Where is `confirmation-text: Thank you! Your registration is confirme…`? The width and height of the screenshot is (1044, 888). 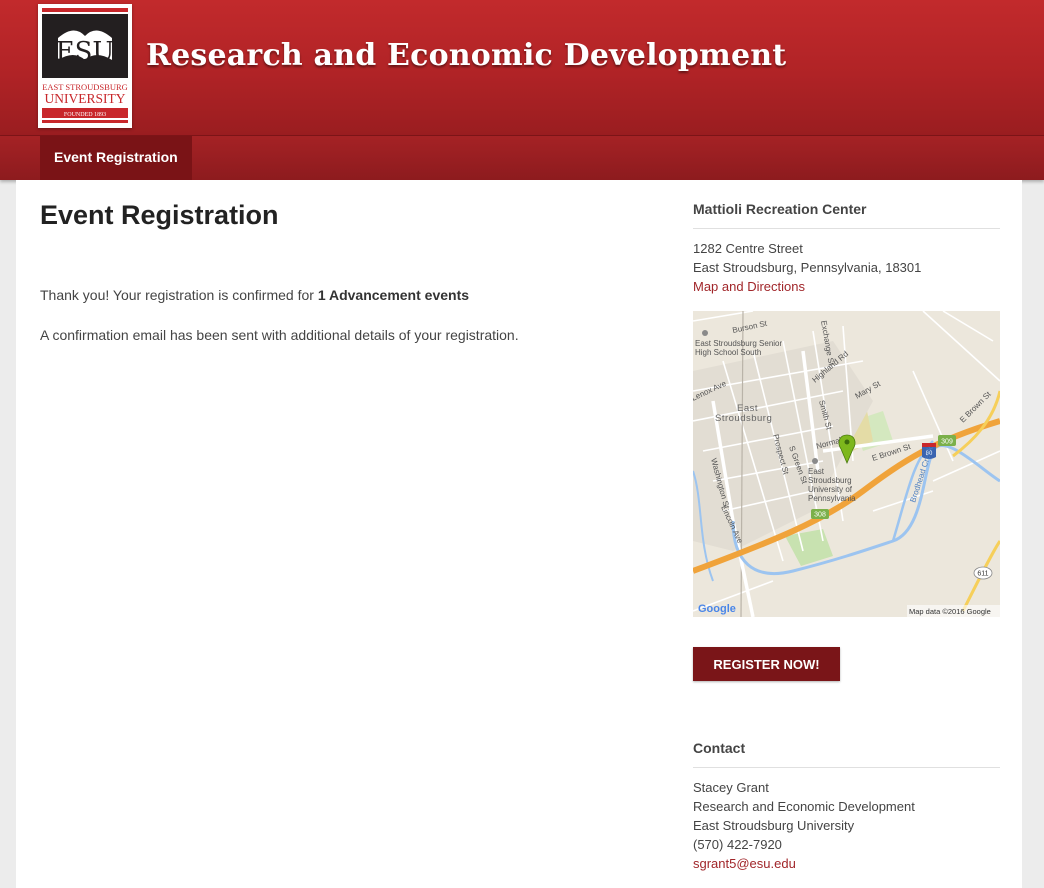 confirmation-text: Thank you! Your registration is confirme… is located at coordinates (179, 295).